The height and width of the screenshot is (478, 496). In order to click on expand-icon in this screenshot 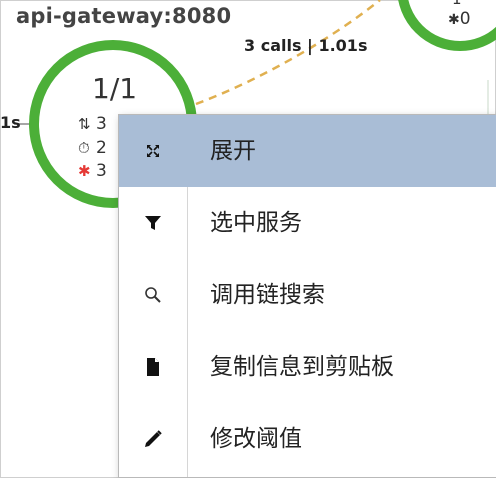, I will do `click(153, 151)`.